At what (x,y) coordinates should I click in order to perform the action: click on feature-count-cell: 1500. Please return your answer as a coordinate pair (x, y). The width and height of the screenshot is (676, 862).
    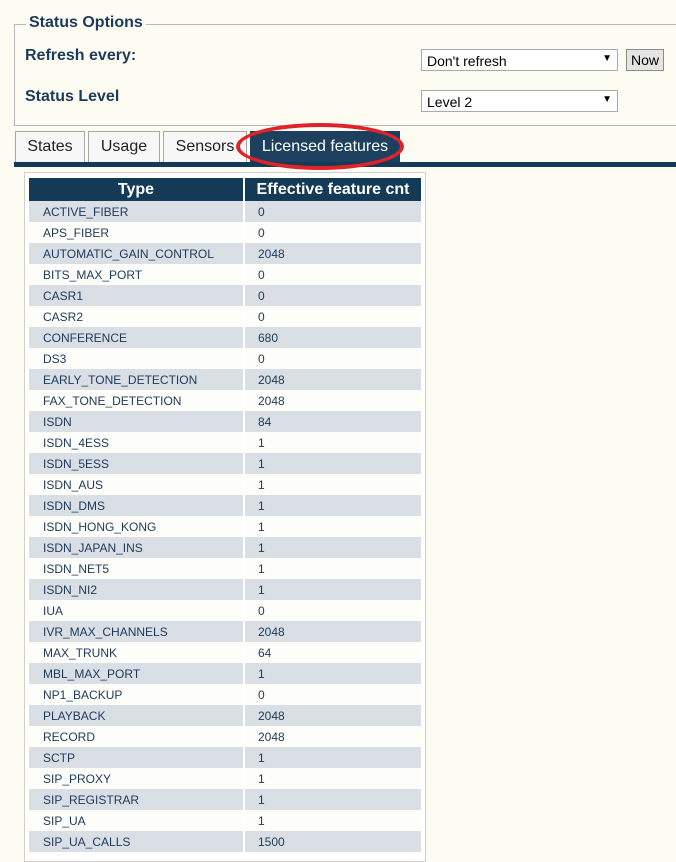
    Looking at the image, I should click on (333, 841).